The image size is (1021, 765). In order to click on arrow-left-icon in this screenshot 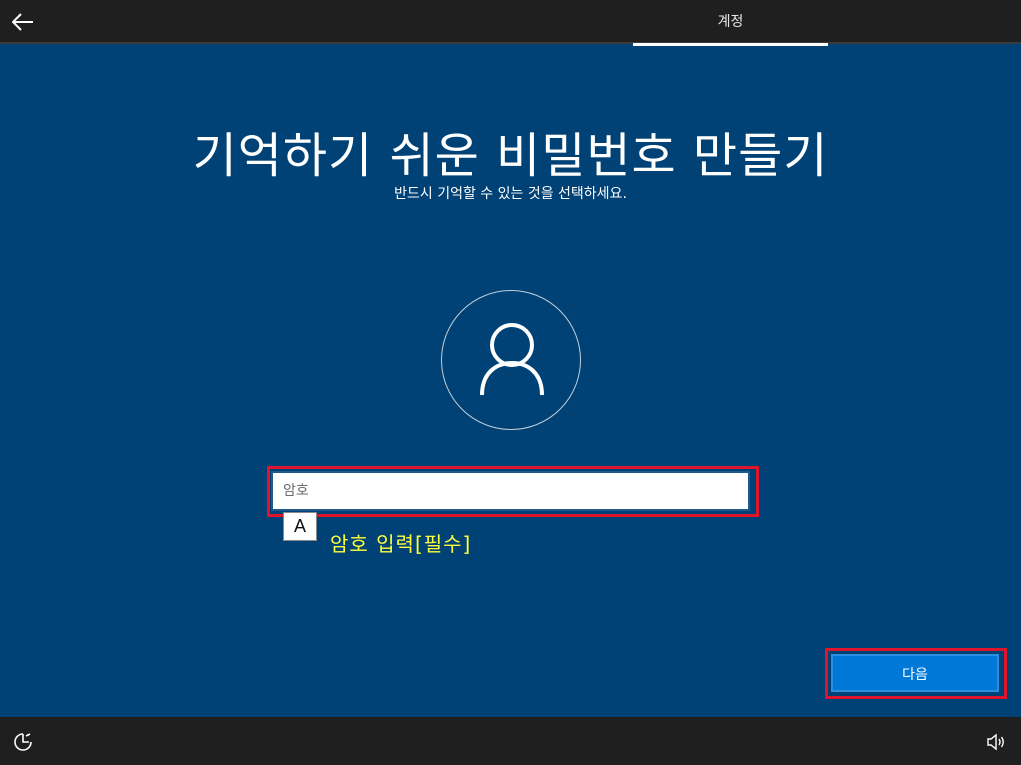, I will do `click(22, 22)`.